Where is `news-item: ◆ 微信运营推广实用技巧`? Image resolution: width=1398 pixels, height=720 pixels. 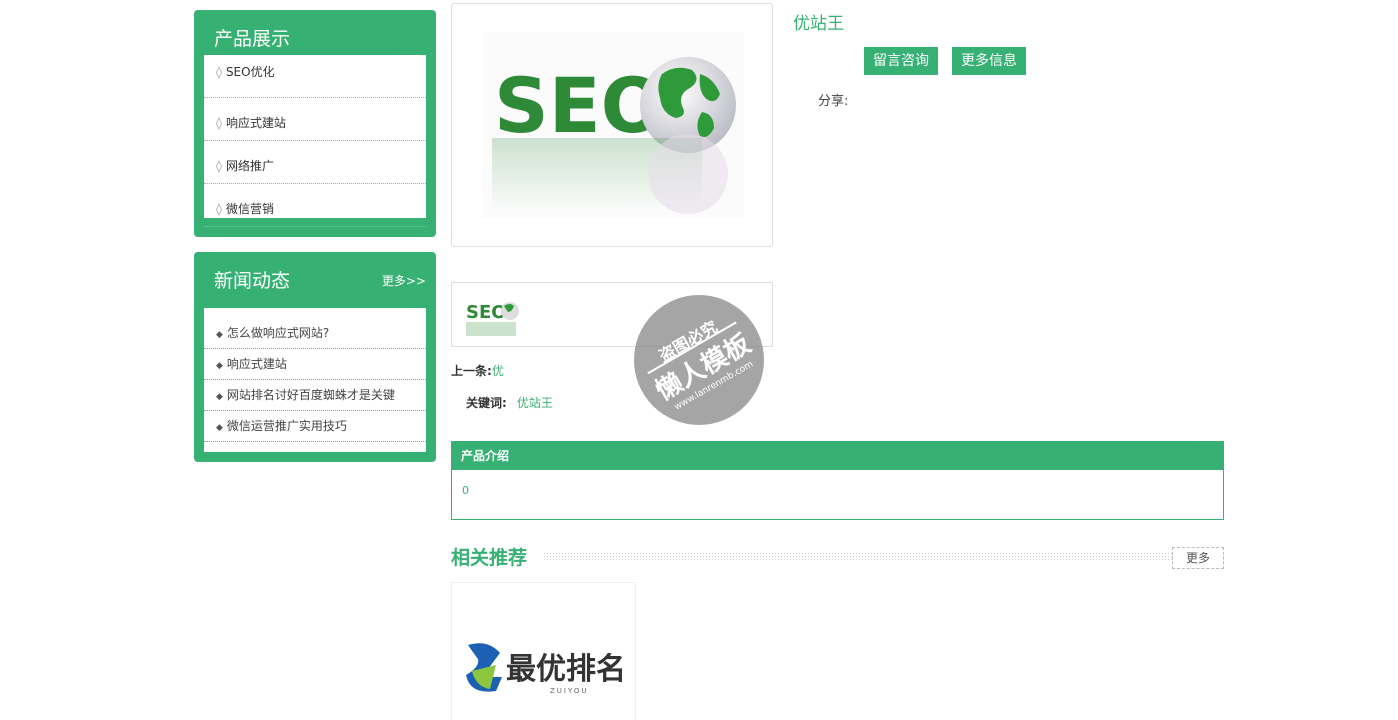
news-item: ◆ 微信运营推广实用技巧 is located at coordinates (315, 426).